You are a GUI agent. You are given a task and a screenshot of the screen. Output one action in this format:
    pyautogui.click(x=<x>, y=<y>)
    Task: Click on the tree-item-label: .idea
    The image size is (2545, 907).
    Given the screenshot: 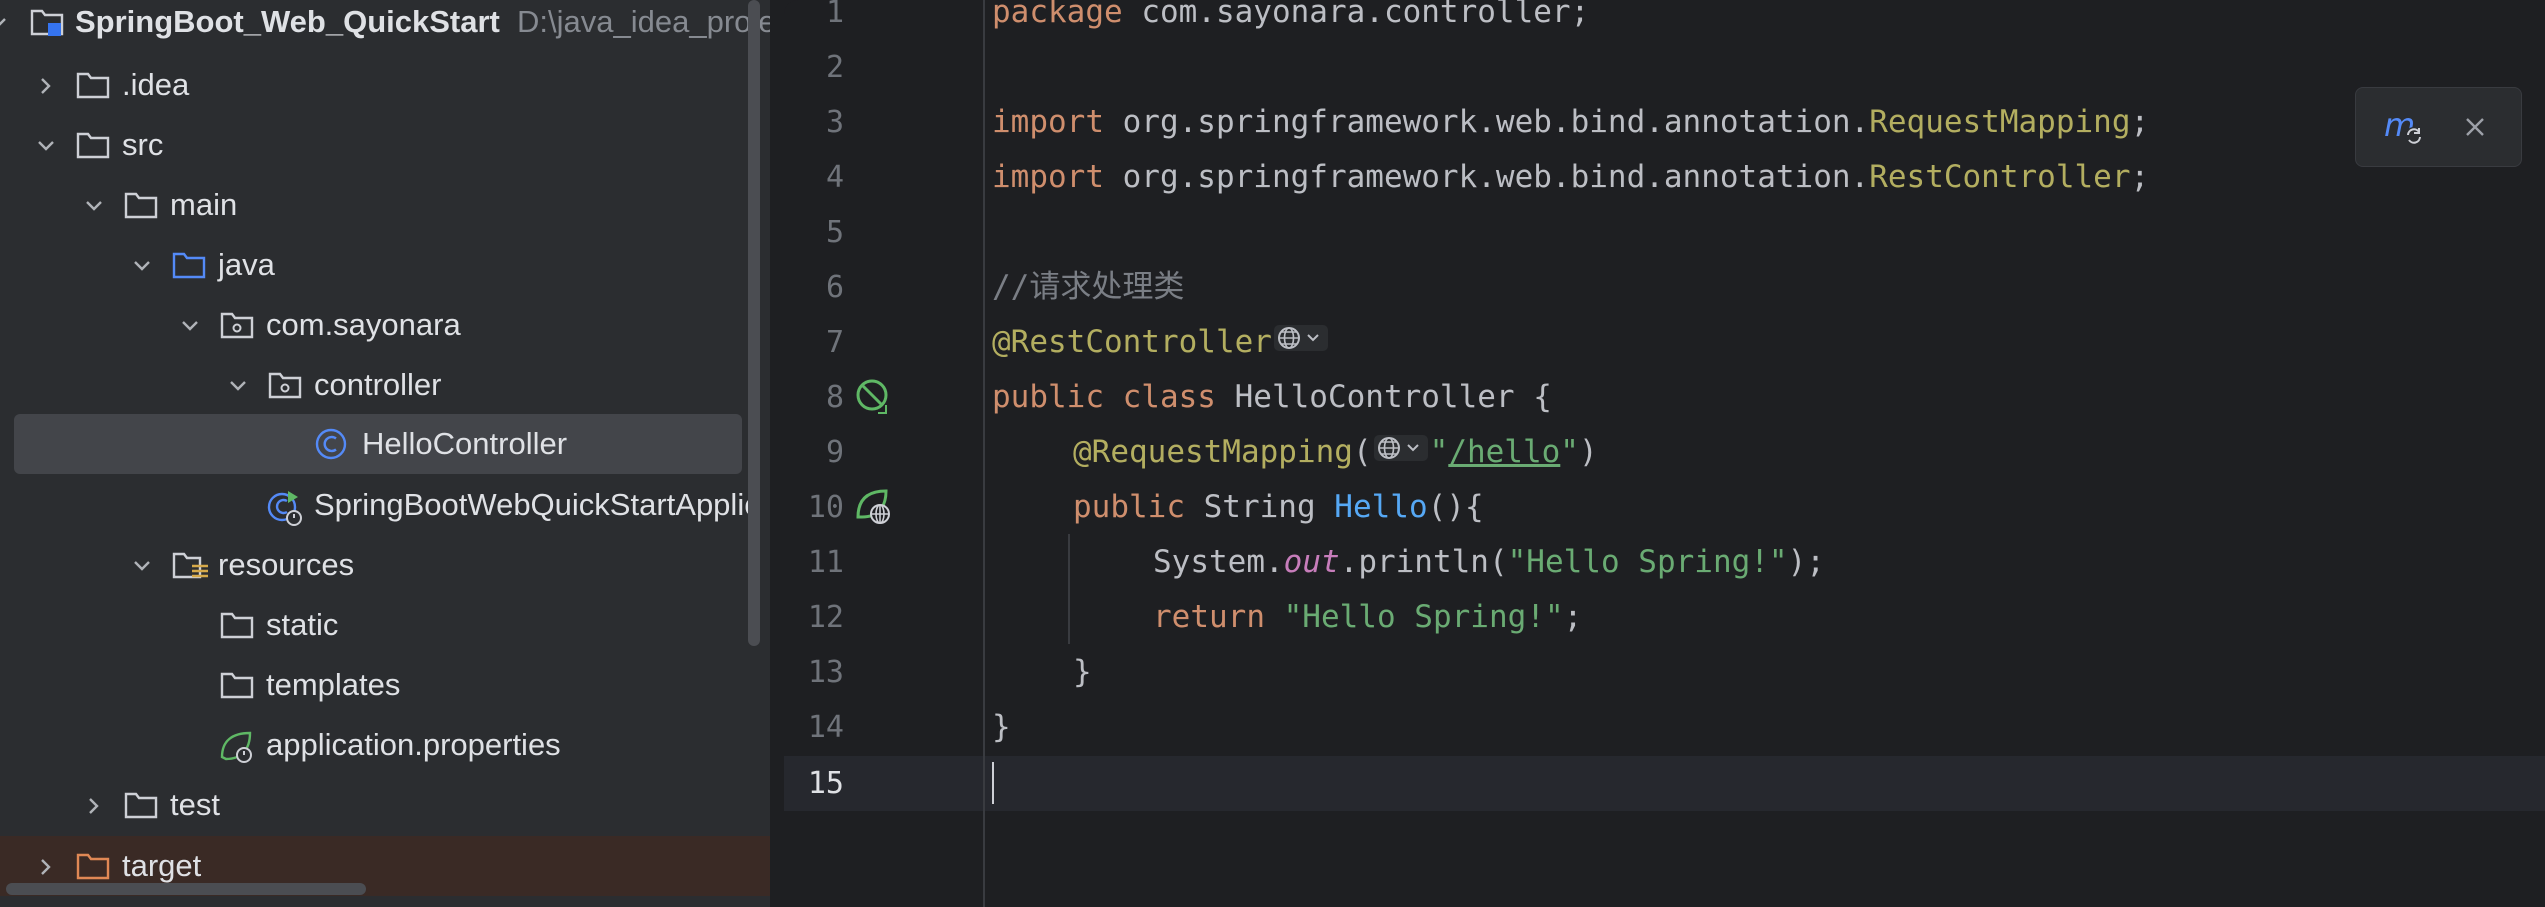 What is the action you would take?
    pyautogui.click(x=156, y=84)
    